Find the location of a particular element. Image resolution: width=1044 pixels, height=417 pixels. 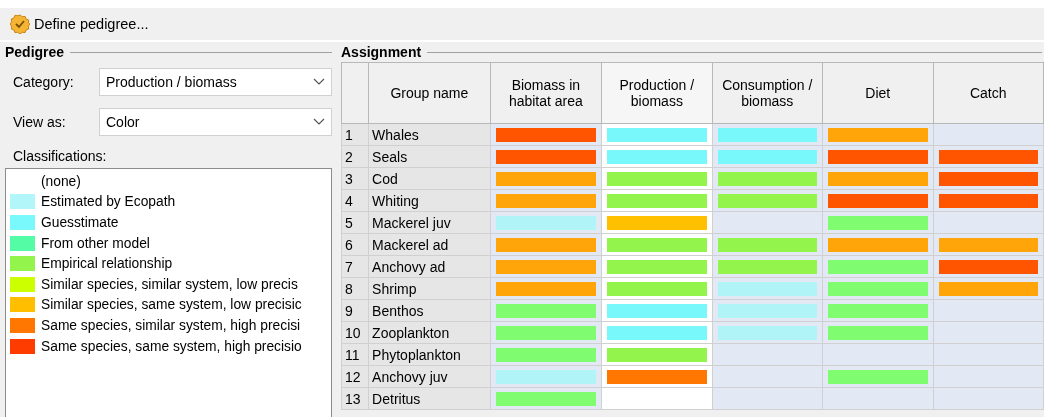

row-number: 9 is located at coordinates (355, 310).